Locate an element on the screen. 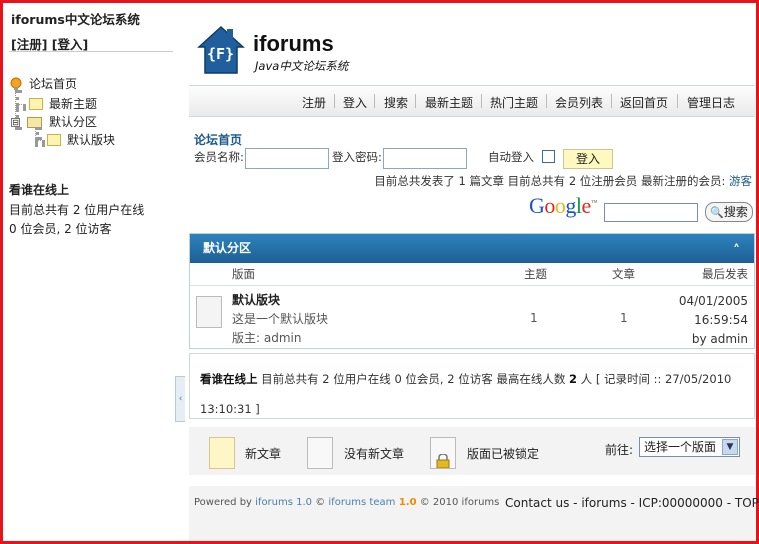 The image size is (759, 544). copyright: © 2010 iforums is located at coordinates (458, 502).